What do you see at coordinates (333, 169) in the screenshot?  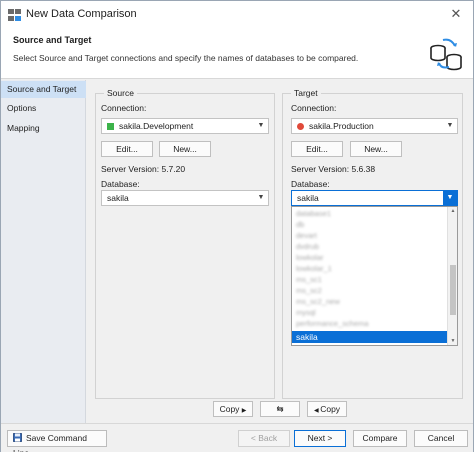 I see `target-server-version: Server Version: 5.6.38` at bounding box center [333, 169].